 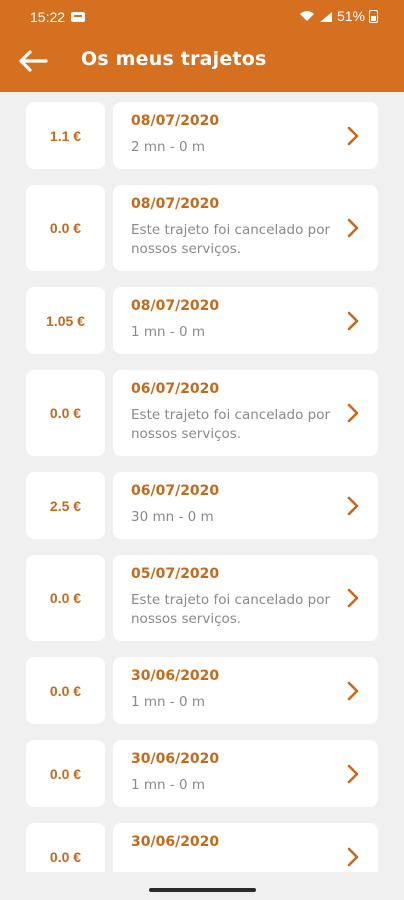 I want to click on trip-item: 1.05 € 08/07/2020 1 mn - 0 m, so click(x=202, y=320).